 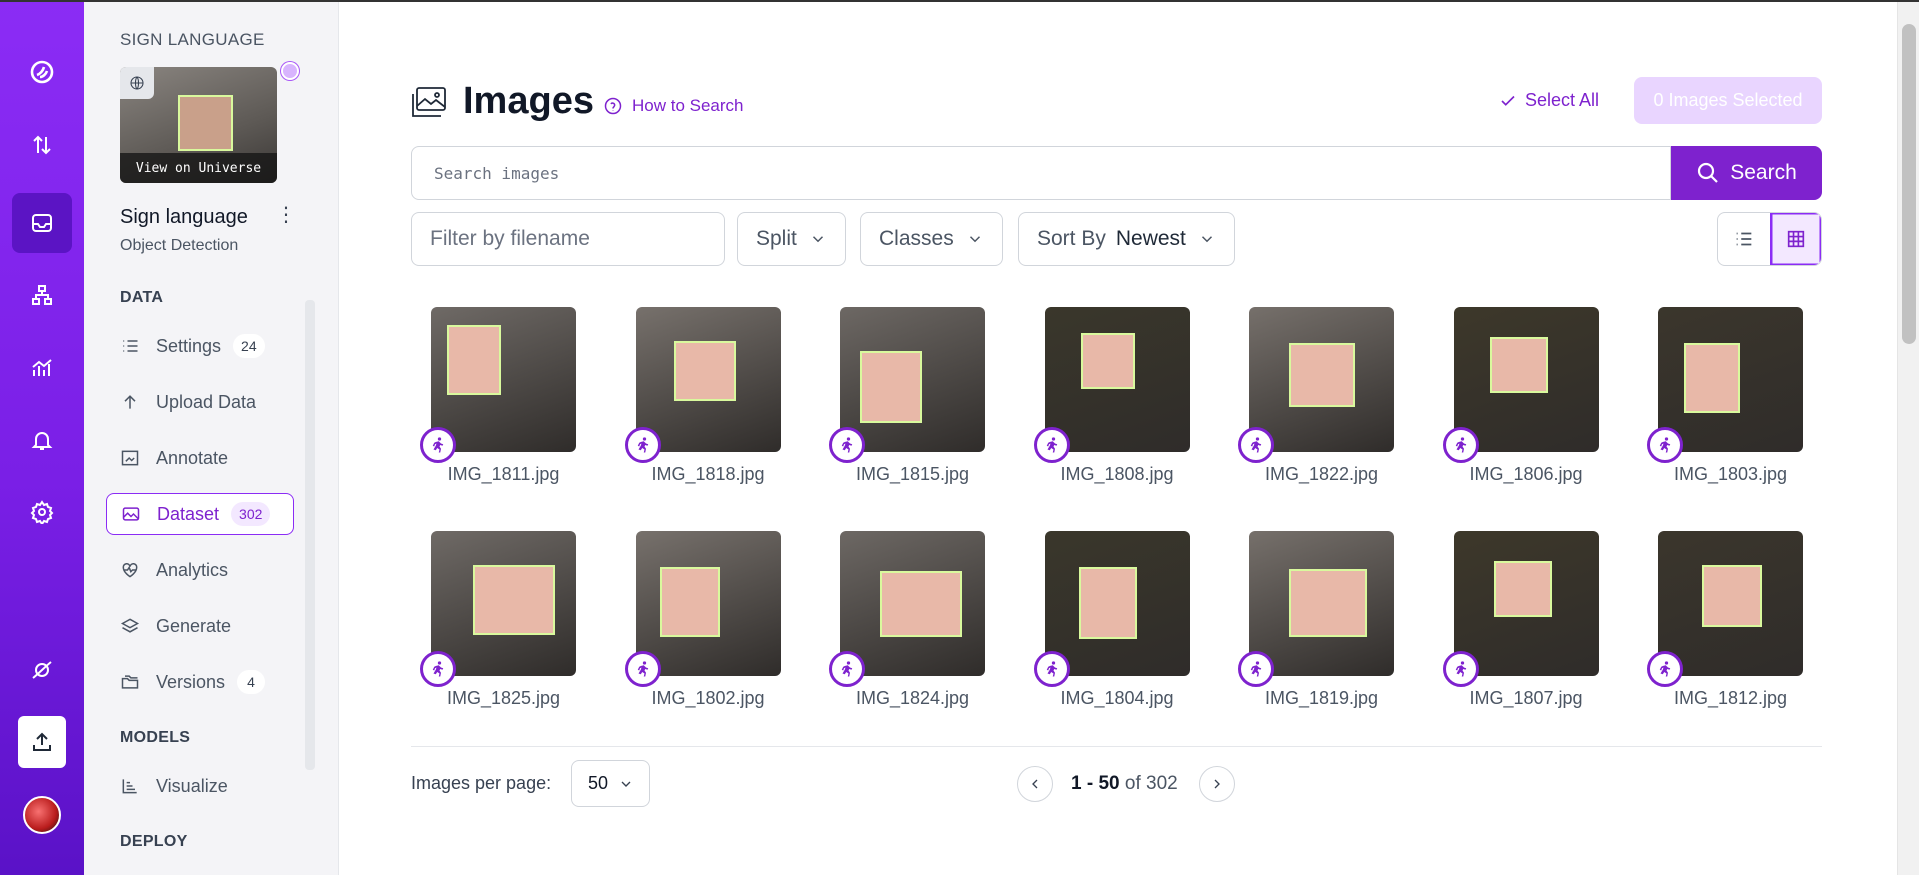 I want to click on image-card: IMG_1822.jpg, so click(x=1316, y=400).